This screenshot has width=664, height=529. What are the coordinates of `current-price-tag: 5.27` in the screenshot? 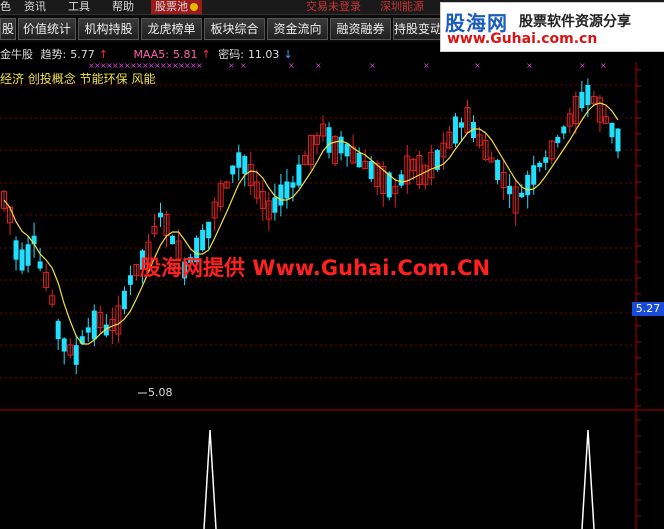 It's located at (648, 309).